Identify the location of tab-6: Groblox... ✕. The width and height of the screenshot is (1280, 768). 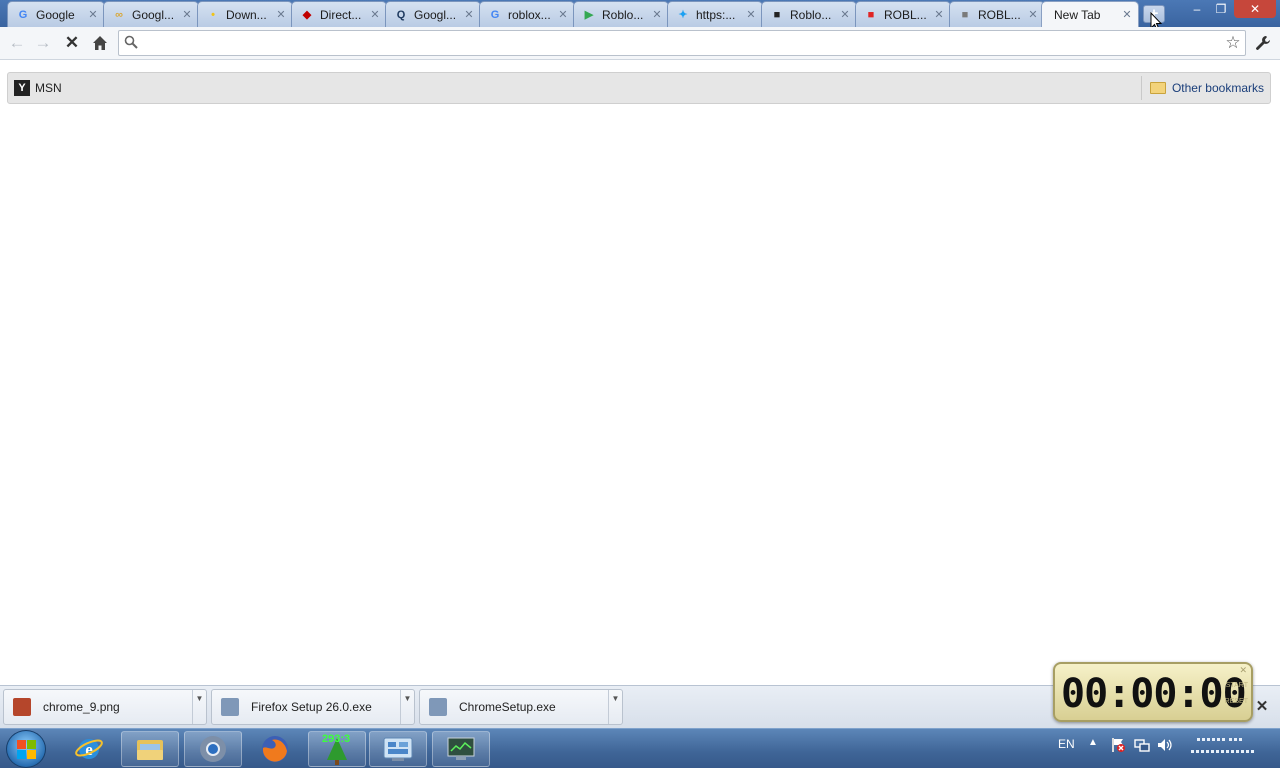
(527, 14).